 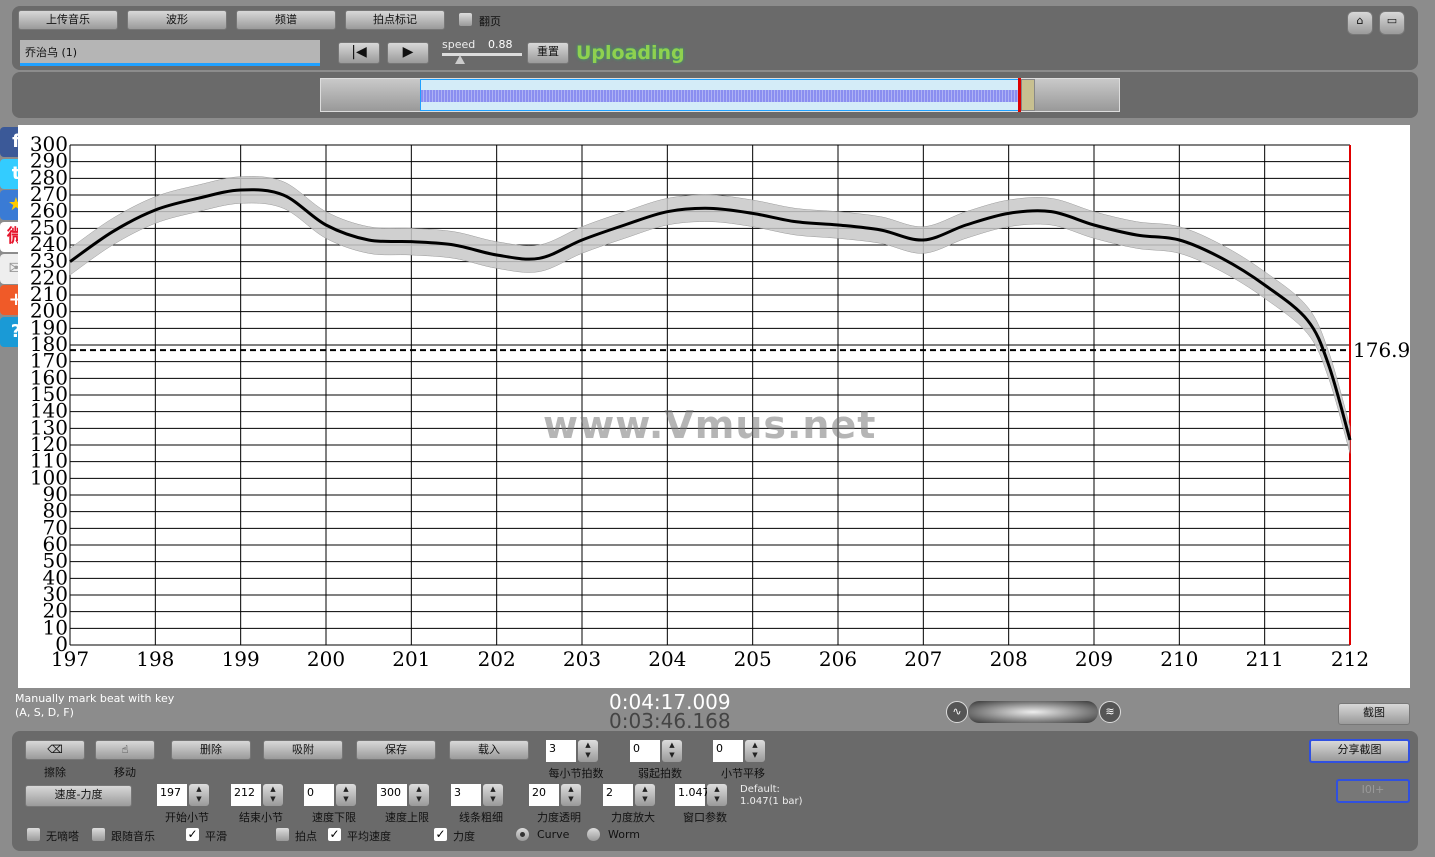 I want to click on spinner-label: 开始小节, so click(x=187, y=817).